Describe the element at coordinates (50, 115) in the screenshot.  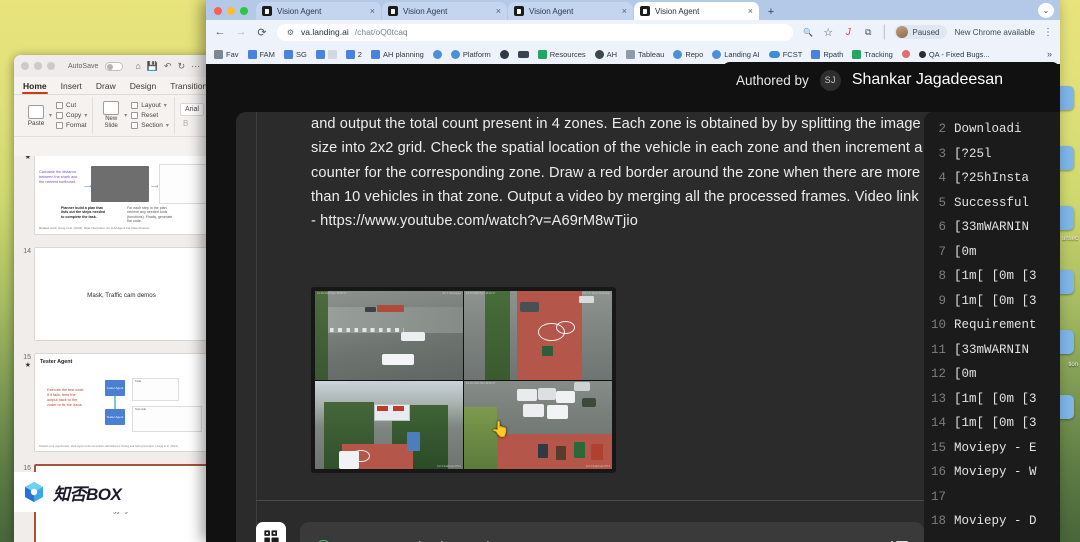
I see `paste-caret-icon: ▾` at that location.